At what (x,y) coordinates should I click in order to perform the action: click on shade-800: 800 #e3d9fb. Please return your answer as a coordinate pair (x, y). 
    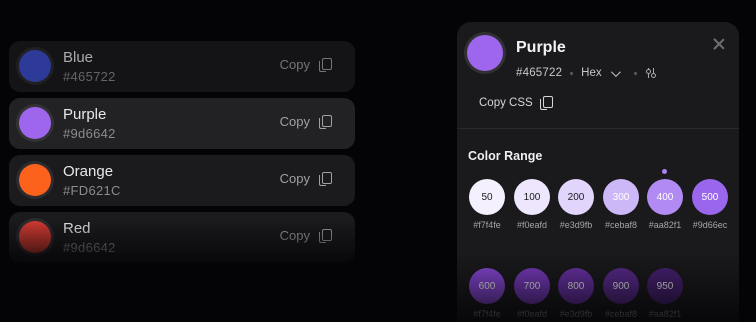
    Looking at the image, I should click on (576, 293).